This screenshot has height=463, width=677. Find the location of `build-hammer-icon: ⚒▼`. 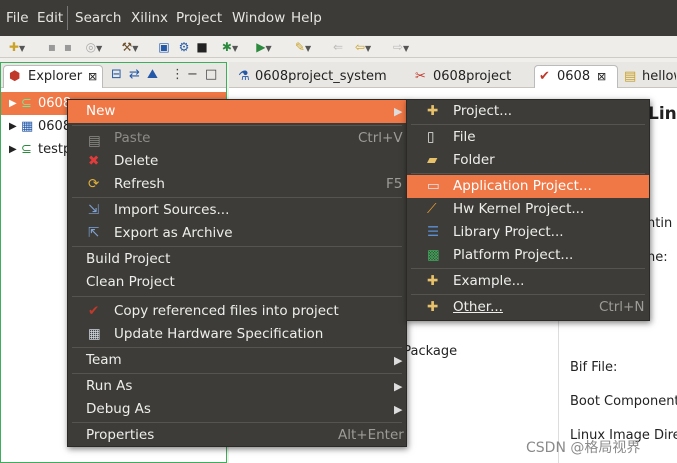

build-hammer-icon: ⚒▼ is located at coordinates (130, 47).